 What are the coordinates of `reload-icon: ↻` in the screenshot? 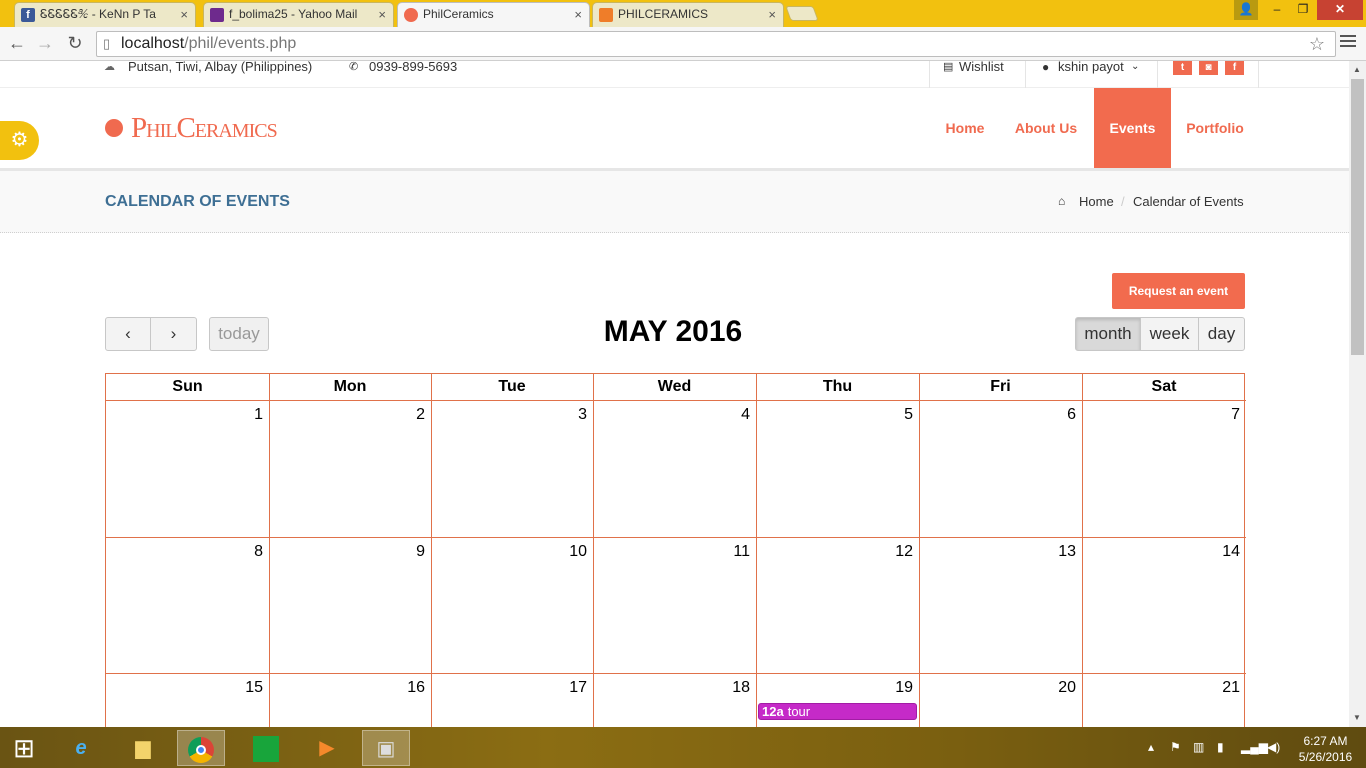 It's located at (75, 43).